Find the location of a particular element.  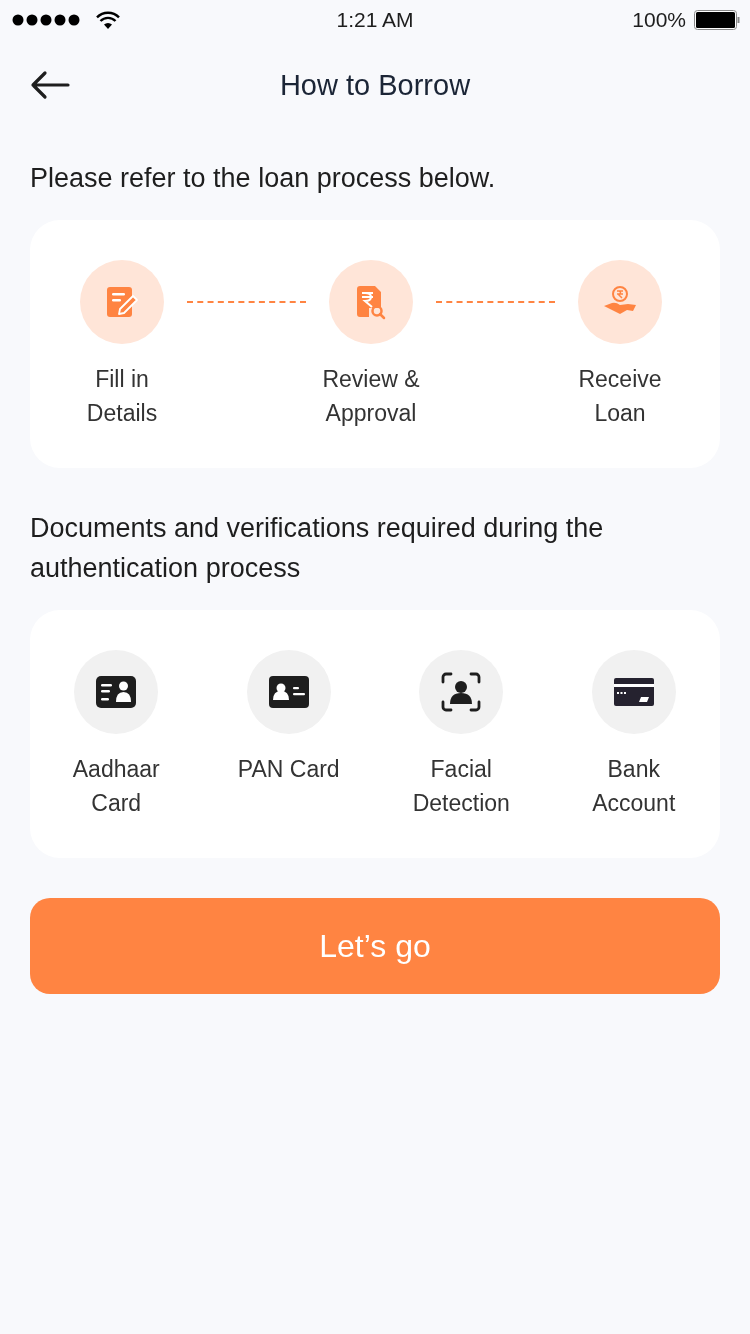

step-label: Review & Approval is located at coordinates (371, 396).